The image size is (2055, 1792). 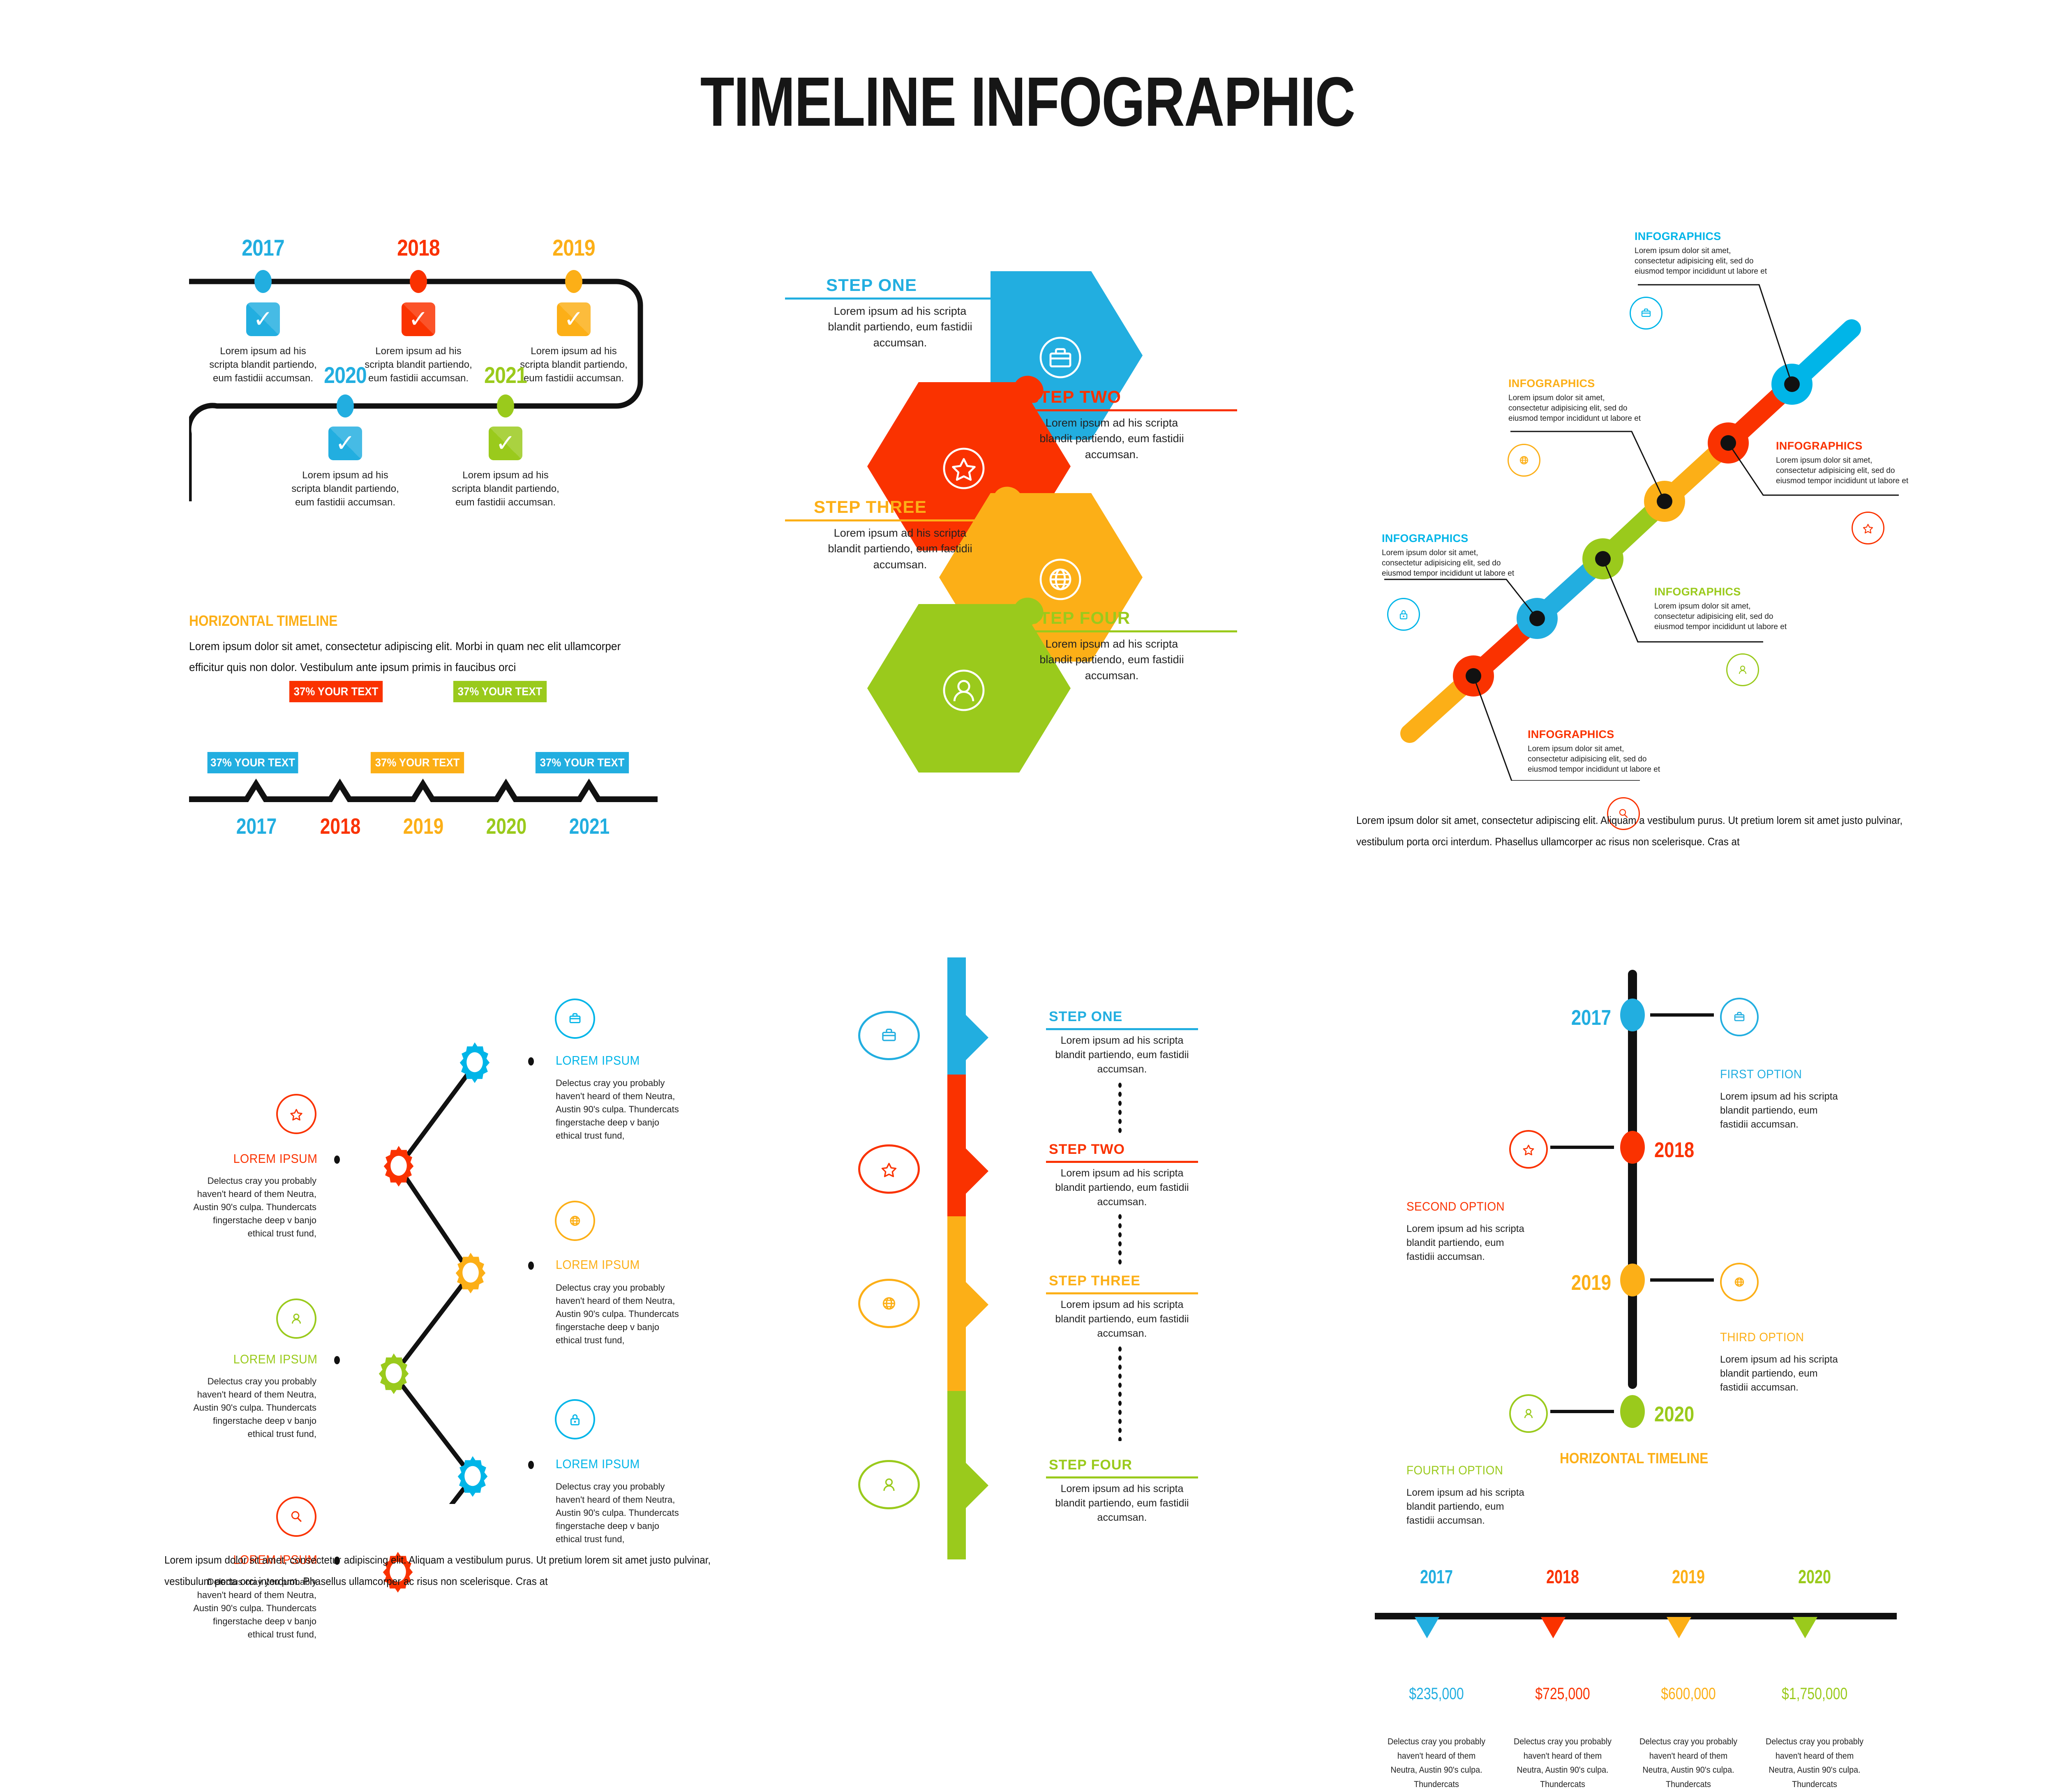 What do you see at coordinates (871, 285) in the screenshot?
I see `puzzle-step-label-1: STEP ONE` at bounding box center [871, 285].